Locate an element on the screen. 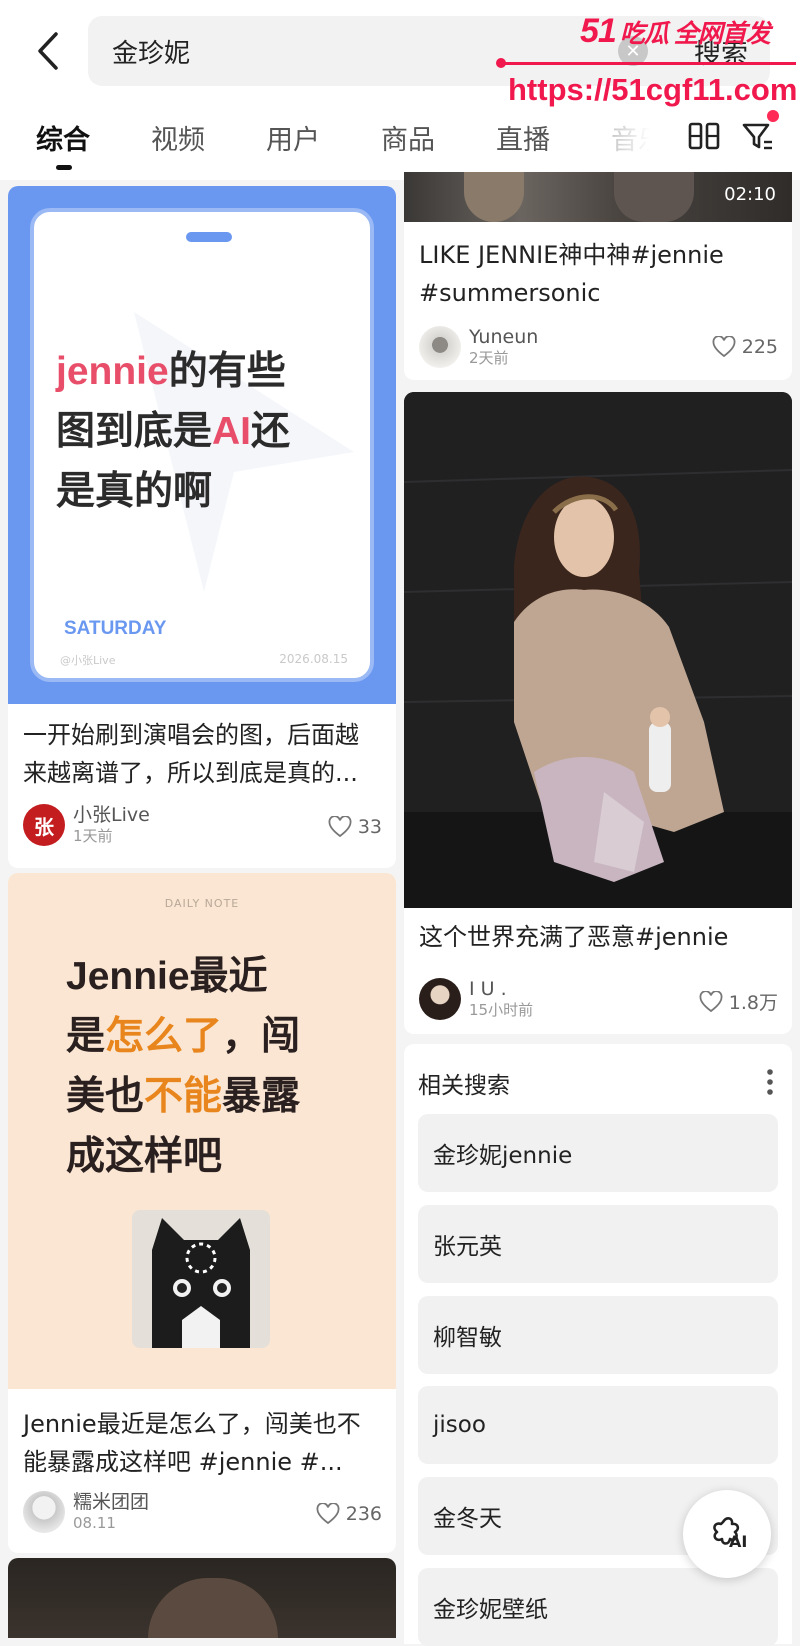 This screenshot has height=1646, width=800. cover-headline: Jennie最近 是怎么了，闯 美也不能暴露 成这样吧 is located at coordinates (183, 1066).